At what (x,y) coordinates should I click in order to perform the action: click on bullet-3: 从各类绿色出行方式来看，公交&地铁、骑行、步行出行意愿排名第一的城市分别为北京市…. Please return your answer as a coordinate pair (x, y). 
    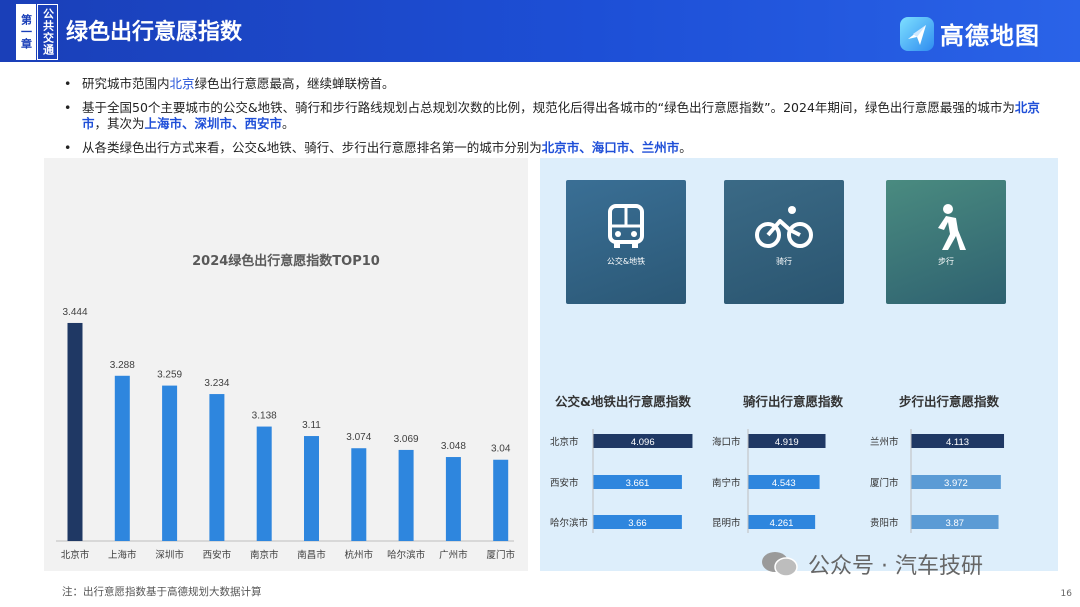
    Looking at the image, I should click on (557, 148).